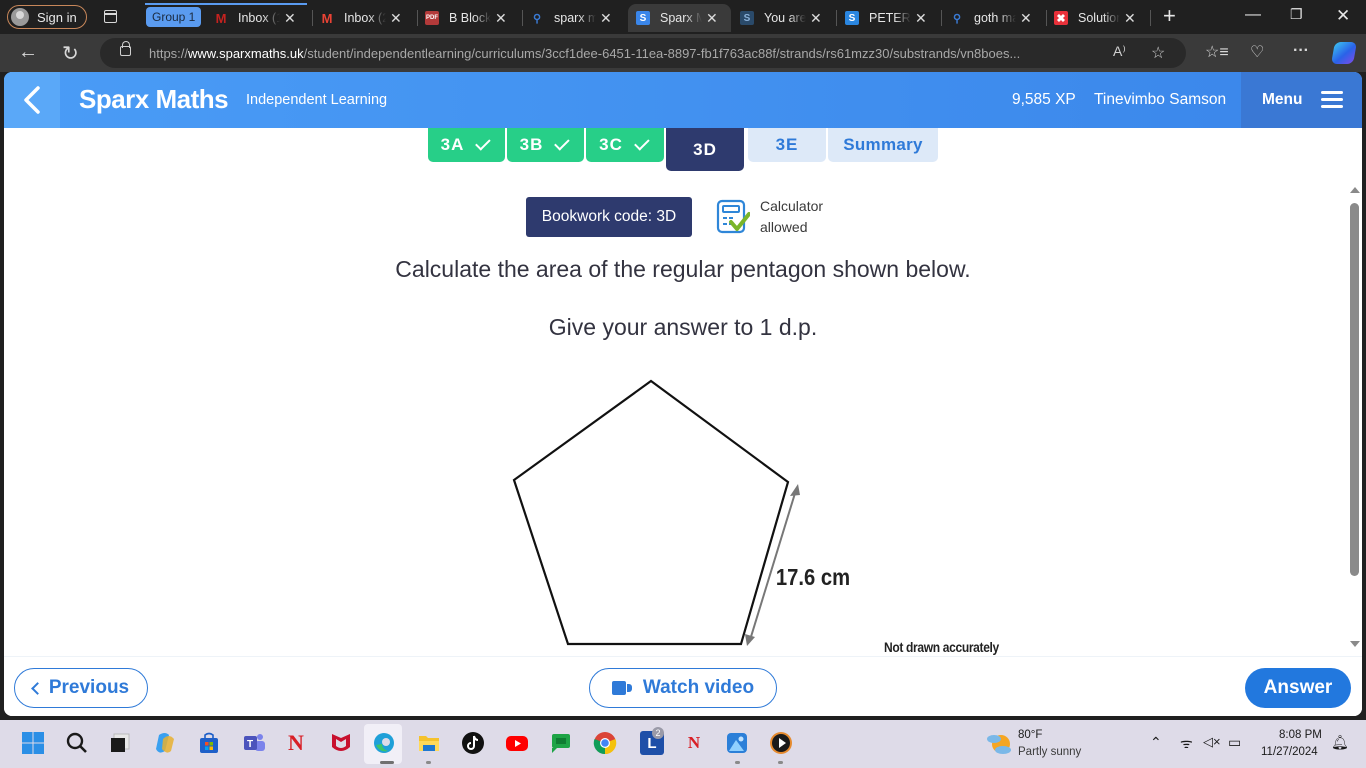 This screenshot has height=768, width=1366. Describe the element at coordinates (258, 18) in the screenshot. I see `browser-tab: M Inbox (1 ✕` at that location.